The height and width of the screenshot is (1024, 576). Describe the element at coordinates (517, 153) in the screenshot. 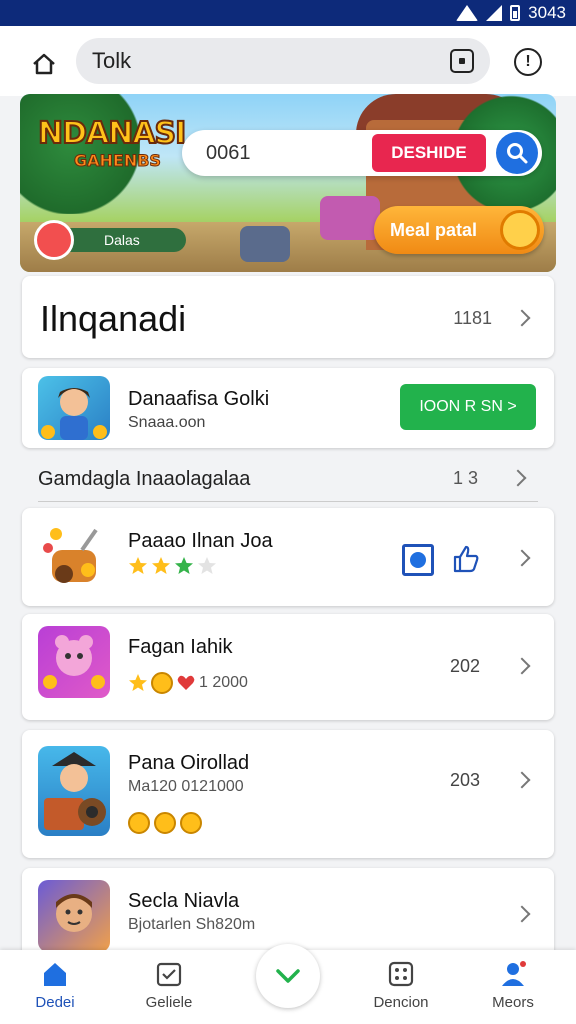

I see `search-icon` at that location.